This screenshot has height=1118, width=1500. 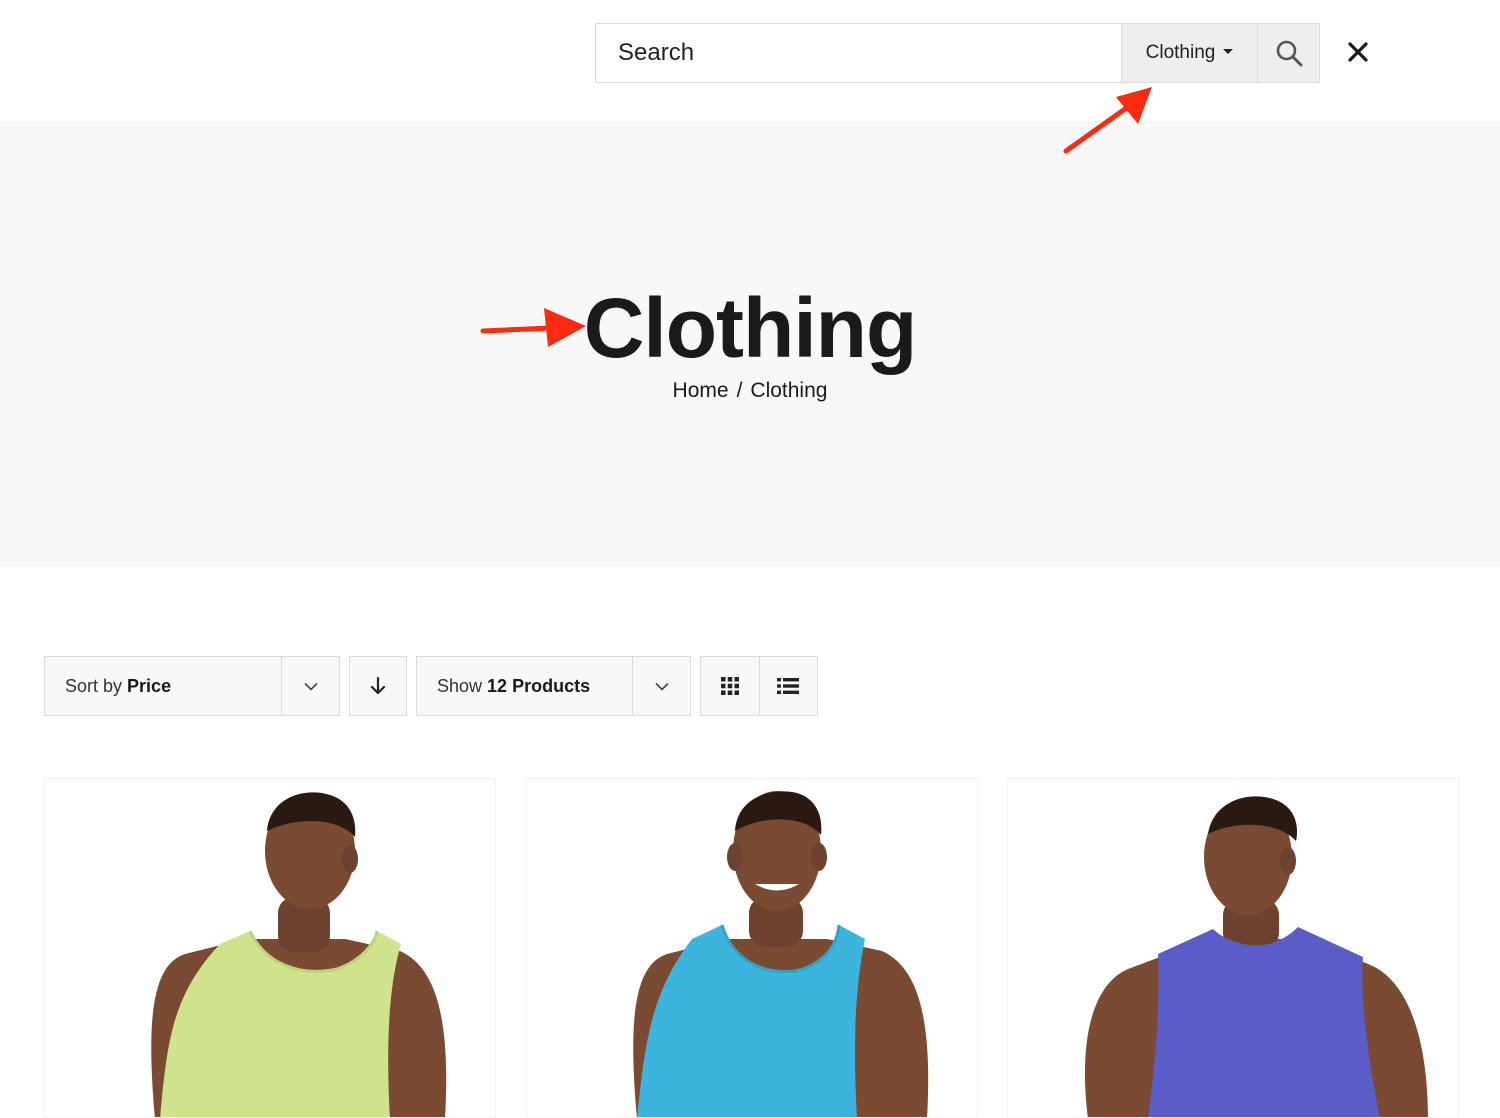 I want to click on category-select-label: Clothing, so click(x=1180, y=52).